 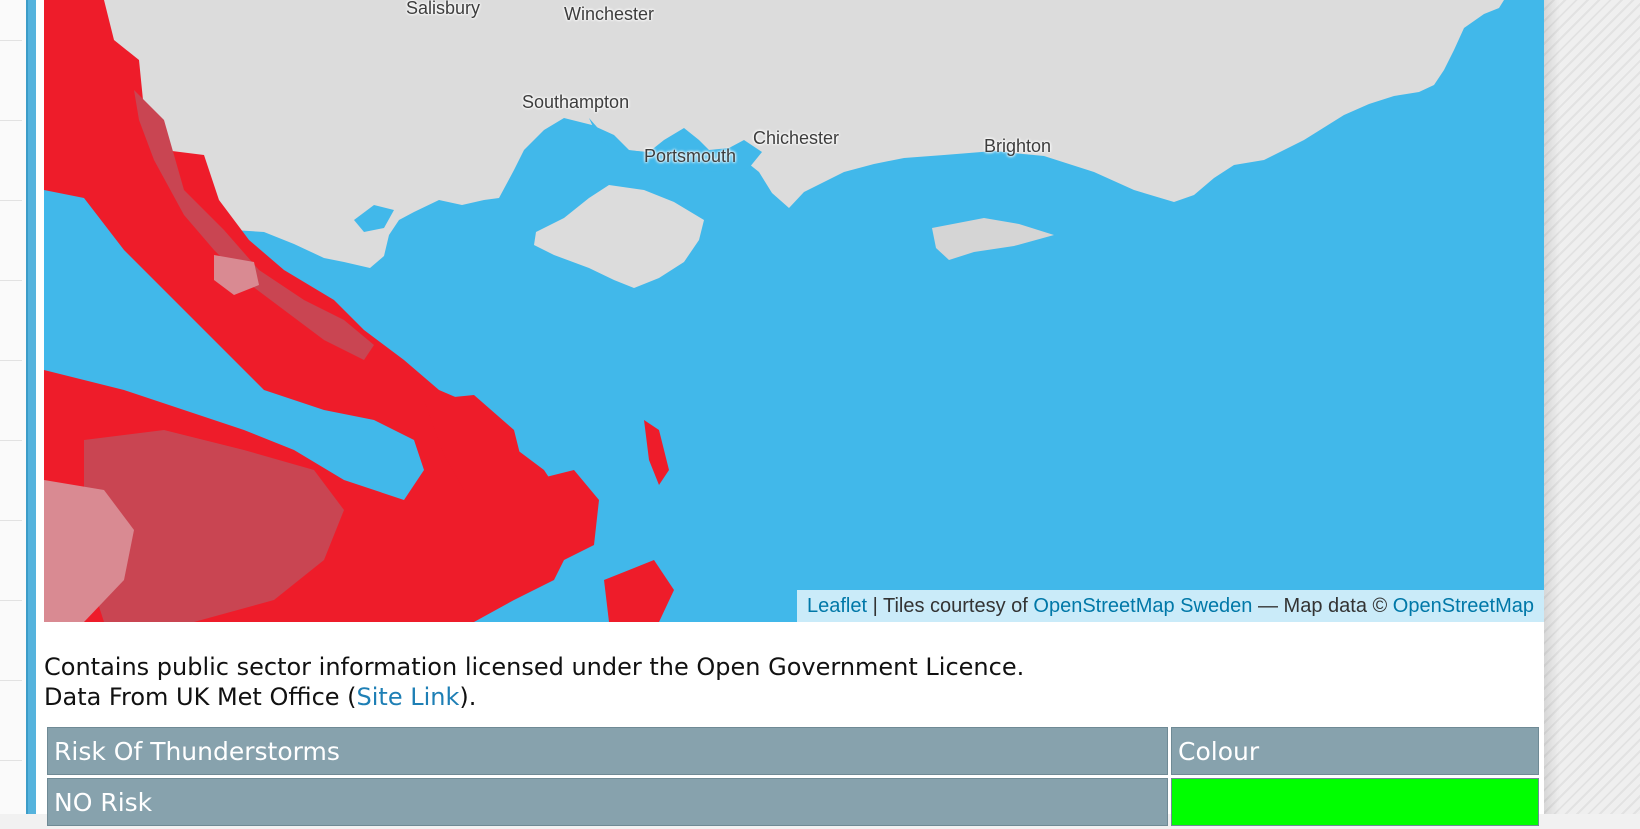 I want to click on table-row: NO Risk, so click(x=793, y=802).